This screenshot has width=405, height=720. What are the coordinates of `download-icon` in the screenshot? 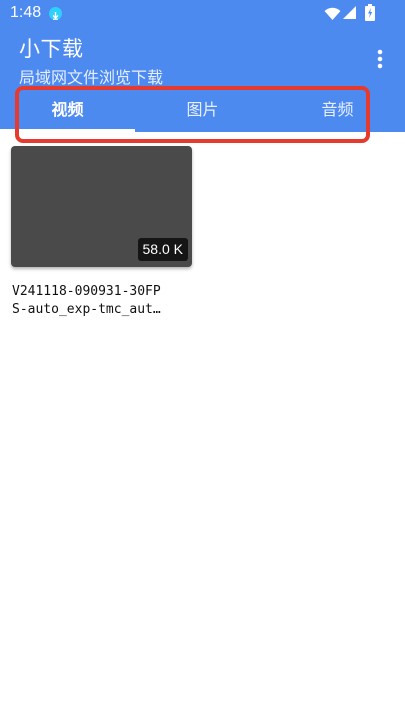 It's located at (55, 13).